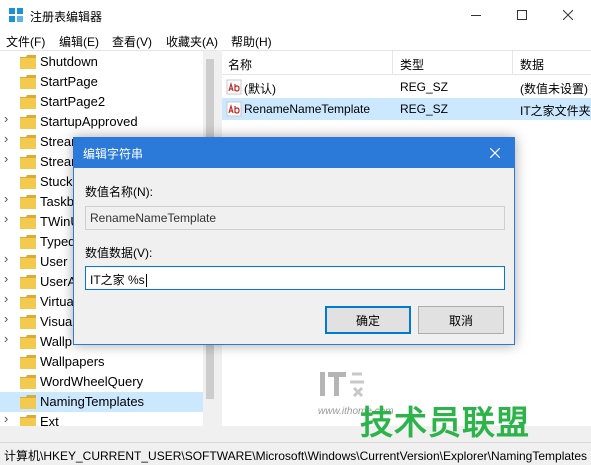 The width and height of the screenshot is (591, 465). Describe the element at coordinates (56, 341) in the screenshot. I see `tree-item-label: Wallp` at that location.